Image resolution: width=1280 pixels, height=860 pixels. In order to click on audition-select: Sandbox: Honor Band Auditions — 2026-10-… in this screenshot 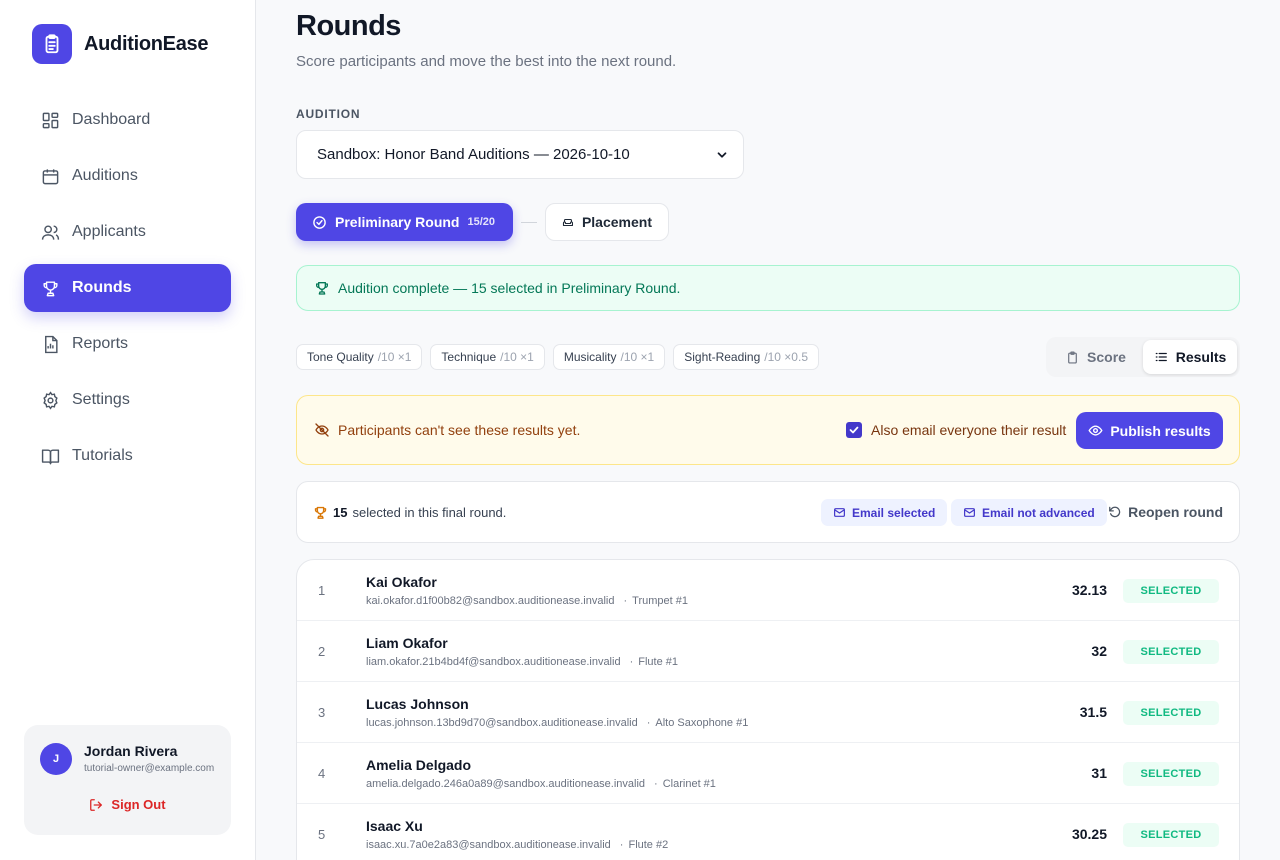, I will do `click(520, 154)`.